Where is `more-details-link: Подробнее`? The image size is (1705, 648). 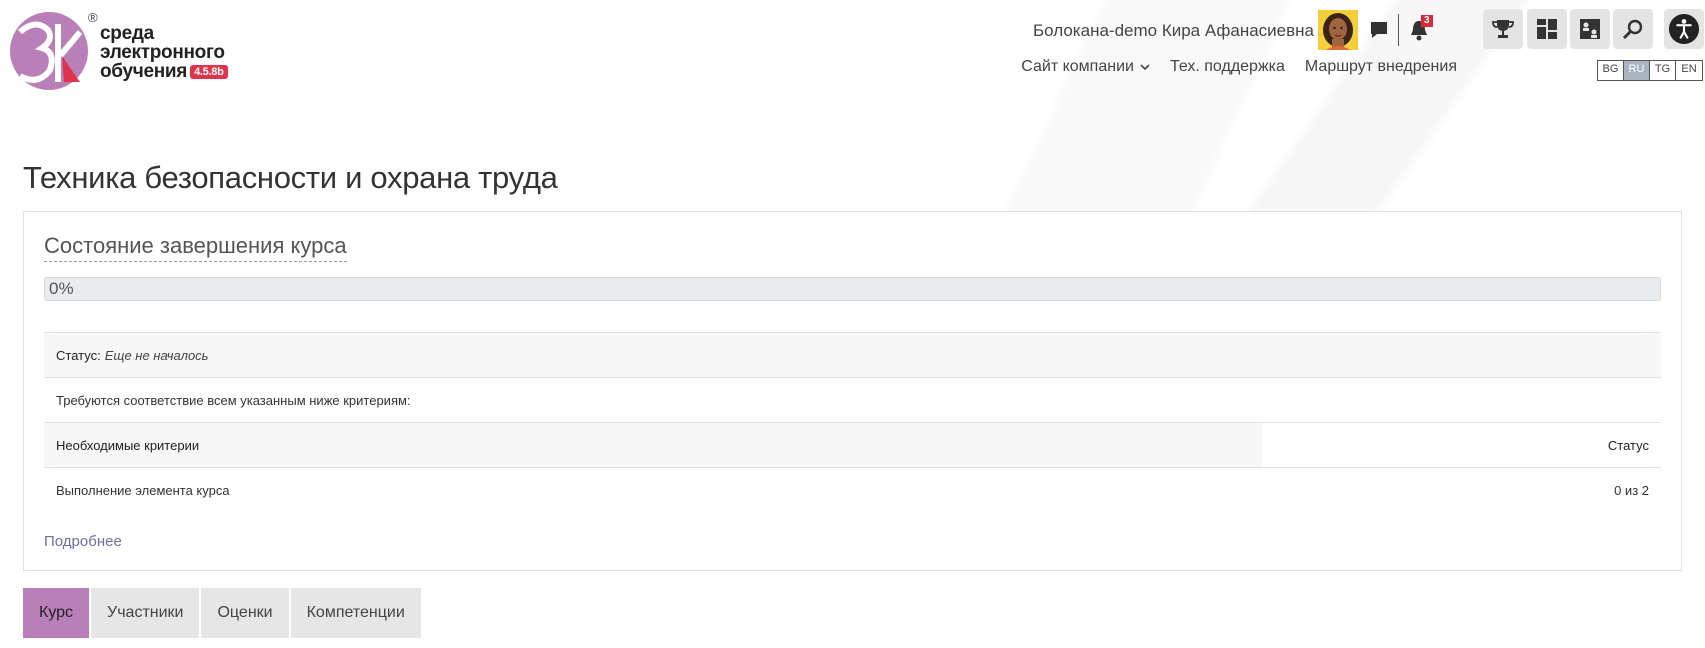
more-details-link: Подробнее is located at coordinates (83, 541).